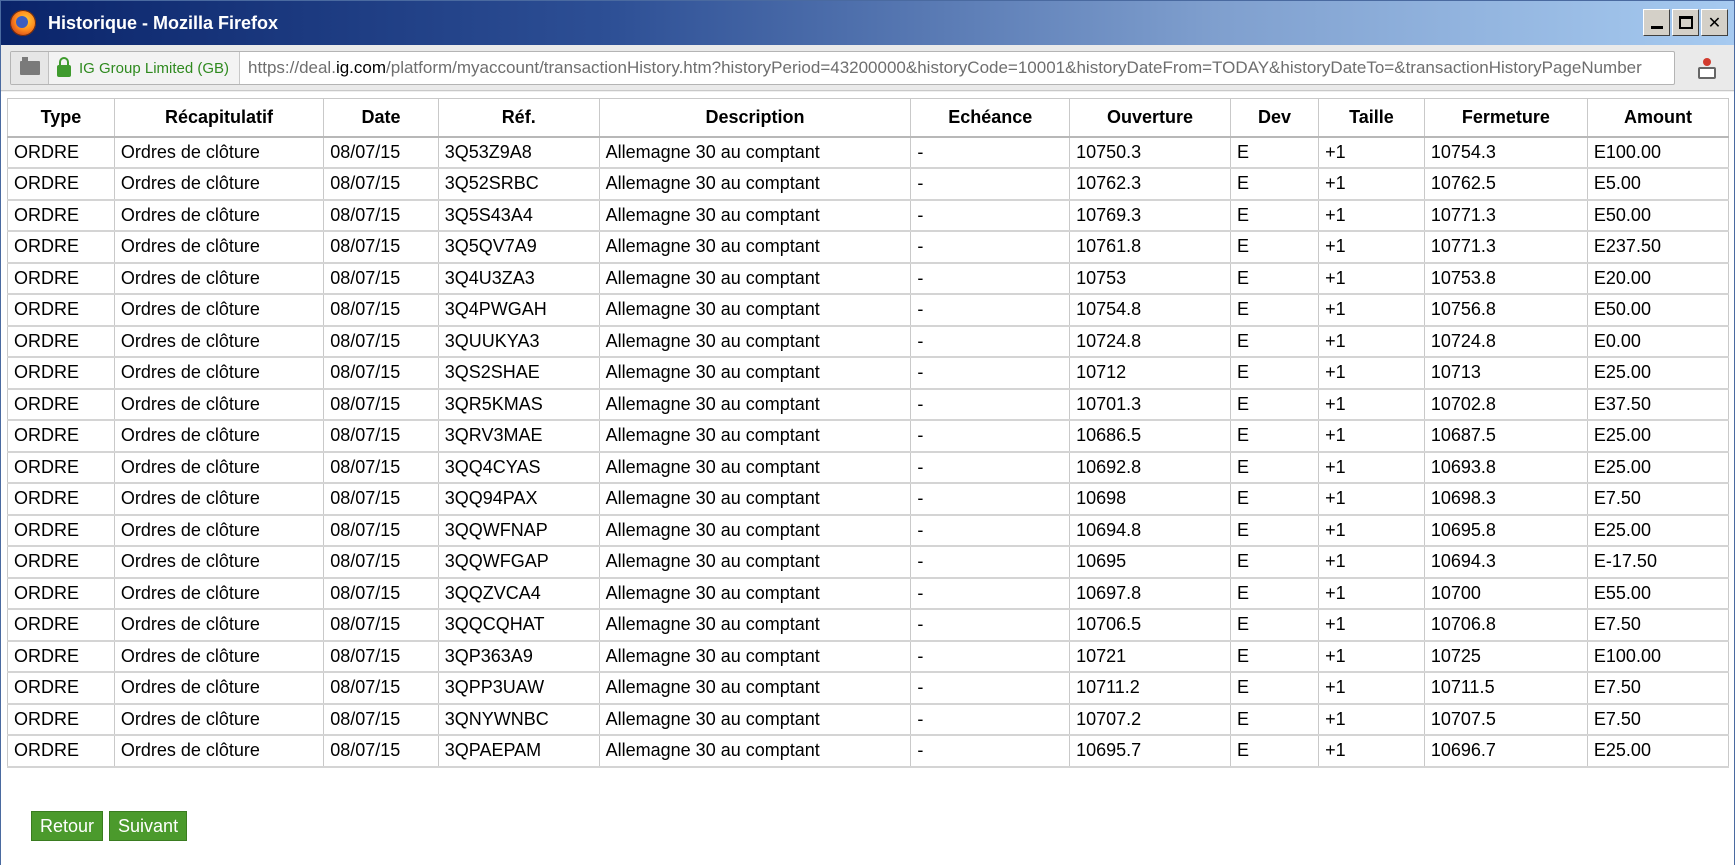 The width and height of the screenshot is (1735, 865). I want to click on cell-ref: 3Q4PWGAH, so click(518, 310).